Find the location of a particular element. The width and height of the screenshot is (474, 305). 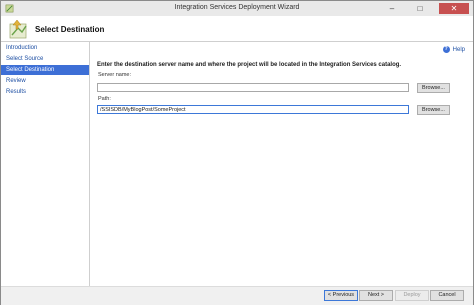

wizard-header: Select Destination is located at coordinates (237, 29).